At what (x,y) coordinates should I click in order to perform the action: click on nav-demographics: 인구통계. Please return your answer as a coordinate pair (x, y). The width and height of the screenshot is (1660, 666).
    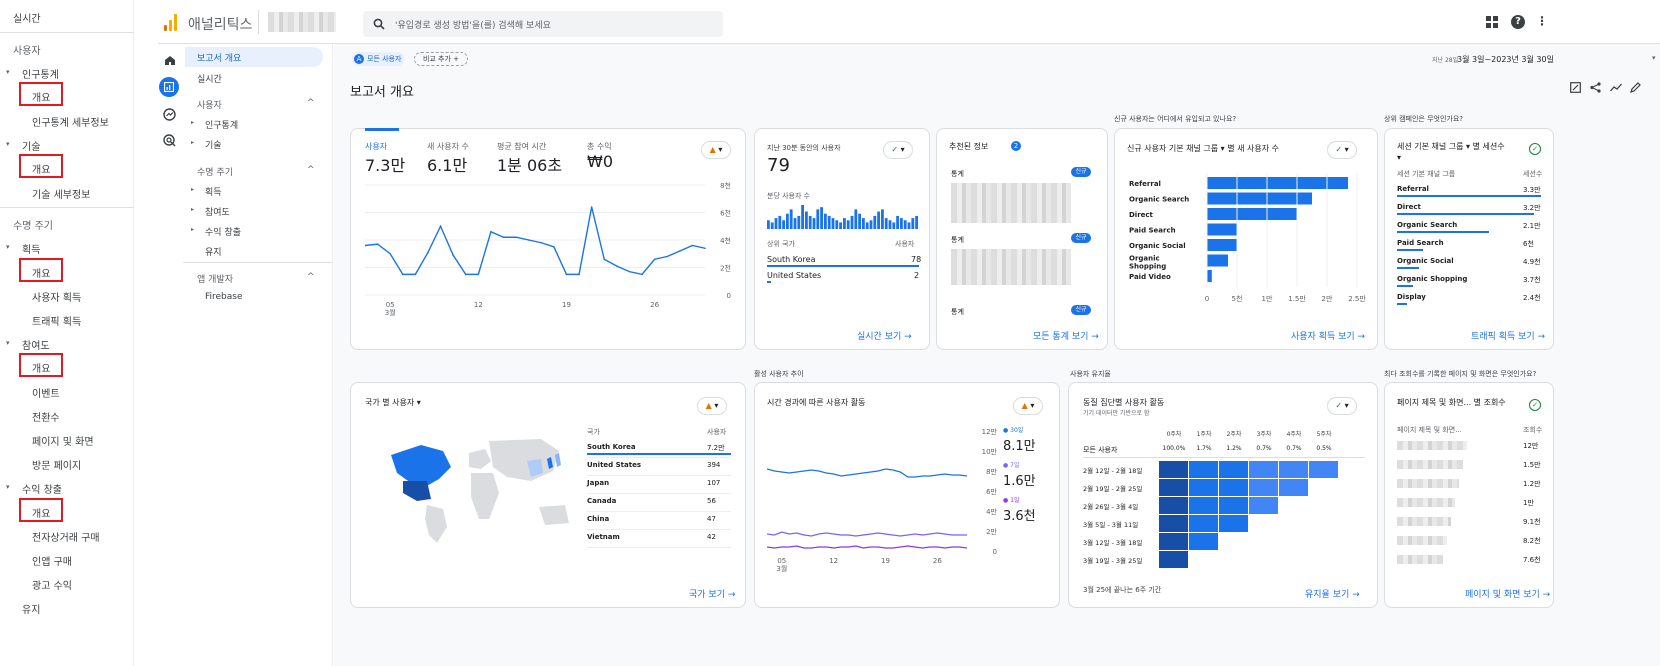
    Looking at the image, I should click on (40, 73).